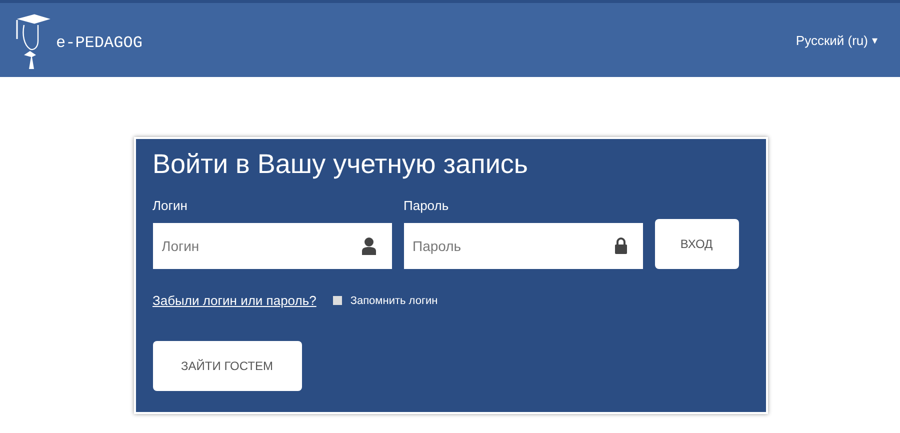  What do you see at coordinates (427, 205) in the screenshot?
I see `field-label: Пароль` at bounding box center [427, 205].